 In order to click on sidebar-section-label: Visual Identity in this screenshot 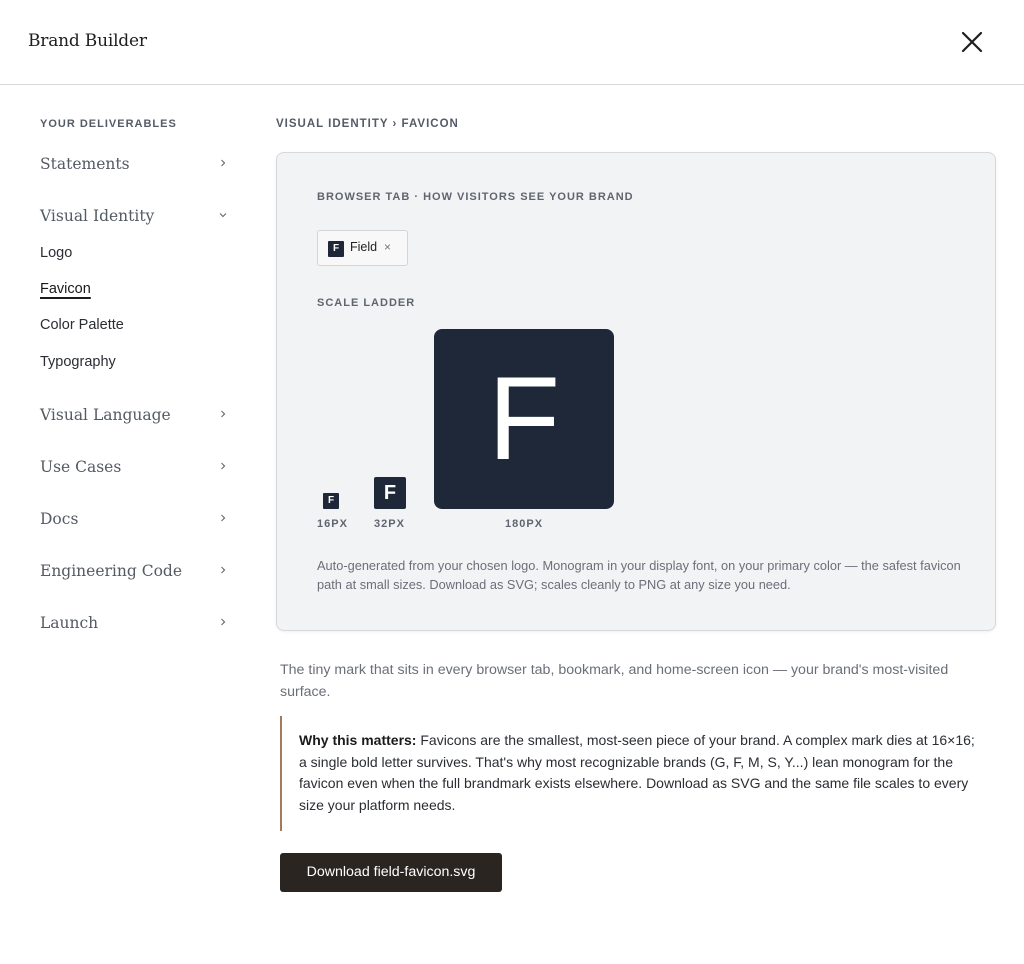, I will do `click(97, 216)`.